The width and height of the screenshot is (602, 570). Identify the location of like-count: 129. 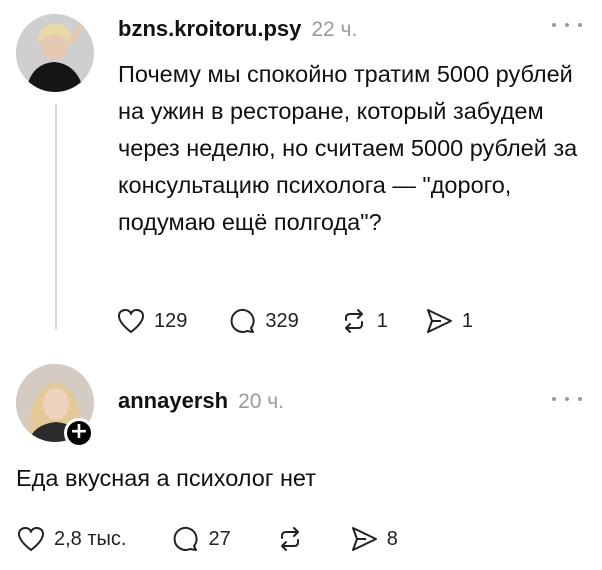
(171, 320).